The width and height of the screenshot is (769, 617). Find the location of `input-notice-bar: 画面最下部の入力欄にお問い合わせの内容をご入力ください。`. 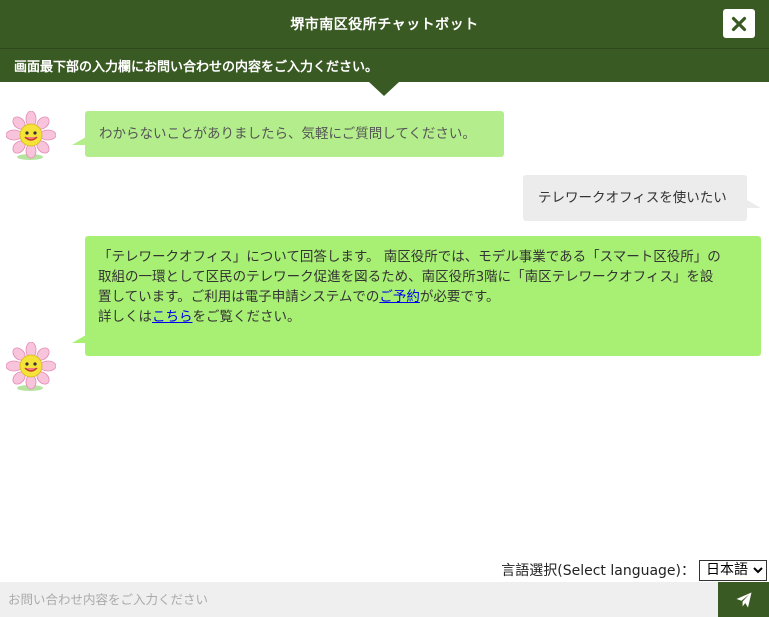

input-notice-bar: 画面最下部の入力欄にお問い合わせの内容をご入力ください。 is located at coordinates (384, 65).